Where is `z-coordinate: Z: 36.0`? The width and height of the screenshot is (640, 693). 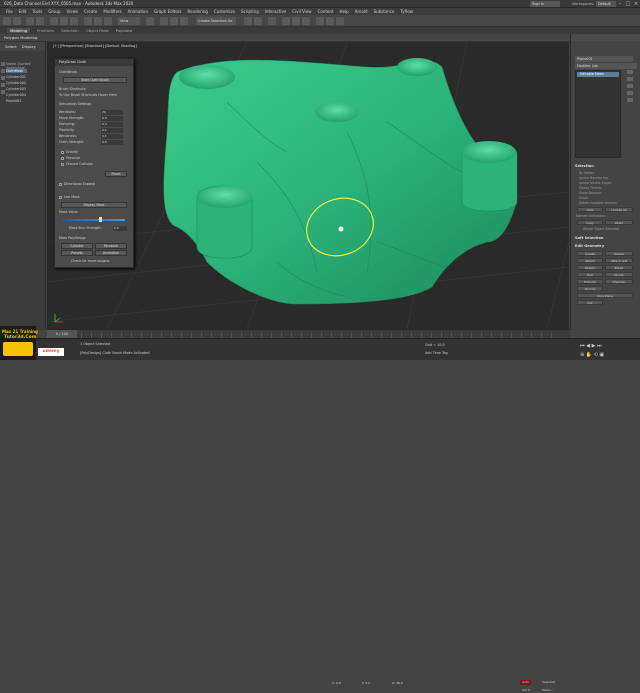 z-coordinate: Z: 36.0 is located at coordinates (397, 683).